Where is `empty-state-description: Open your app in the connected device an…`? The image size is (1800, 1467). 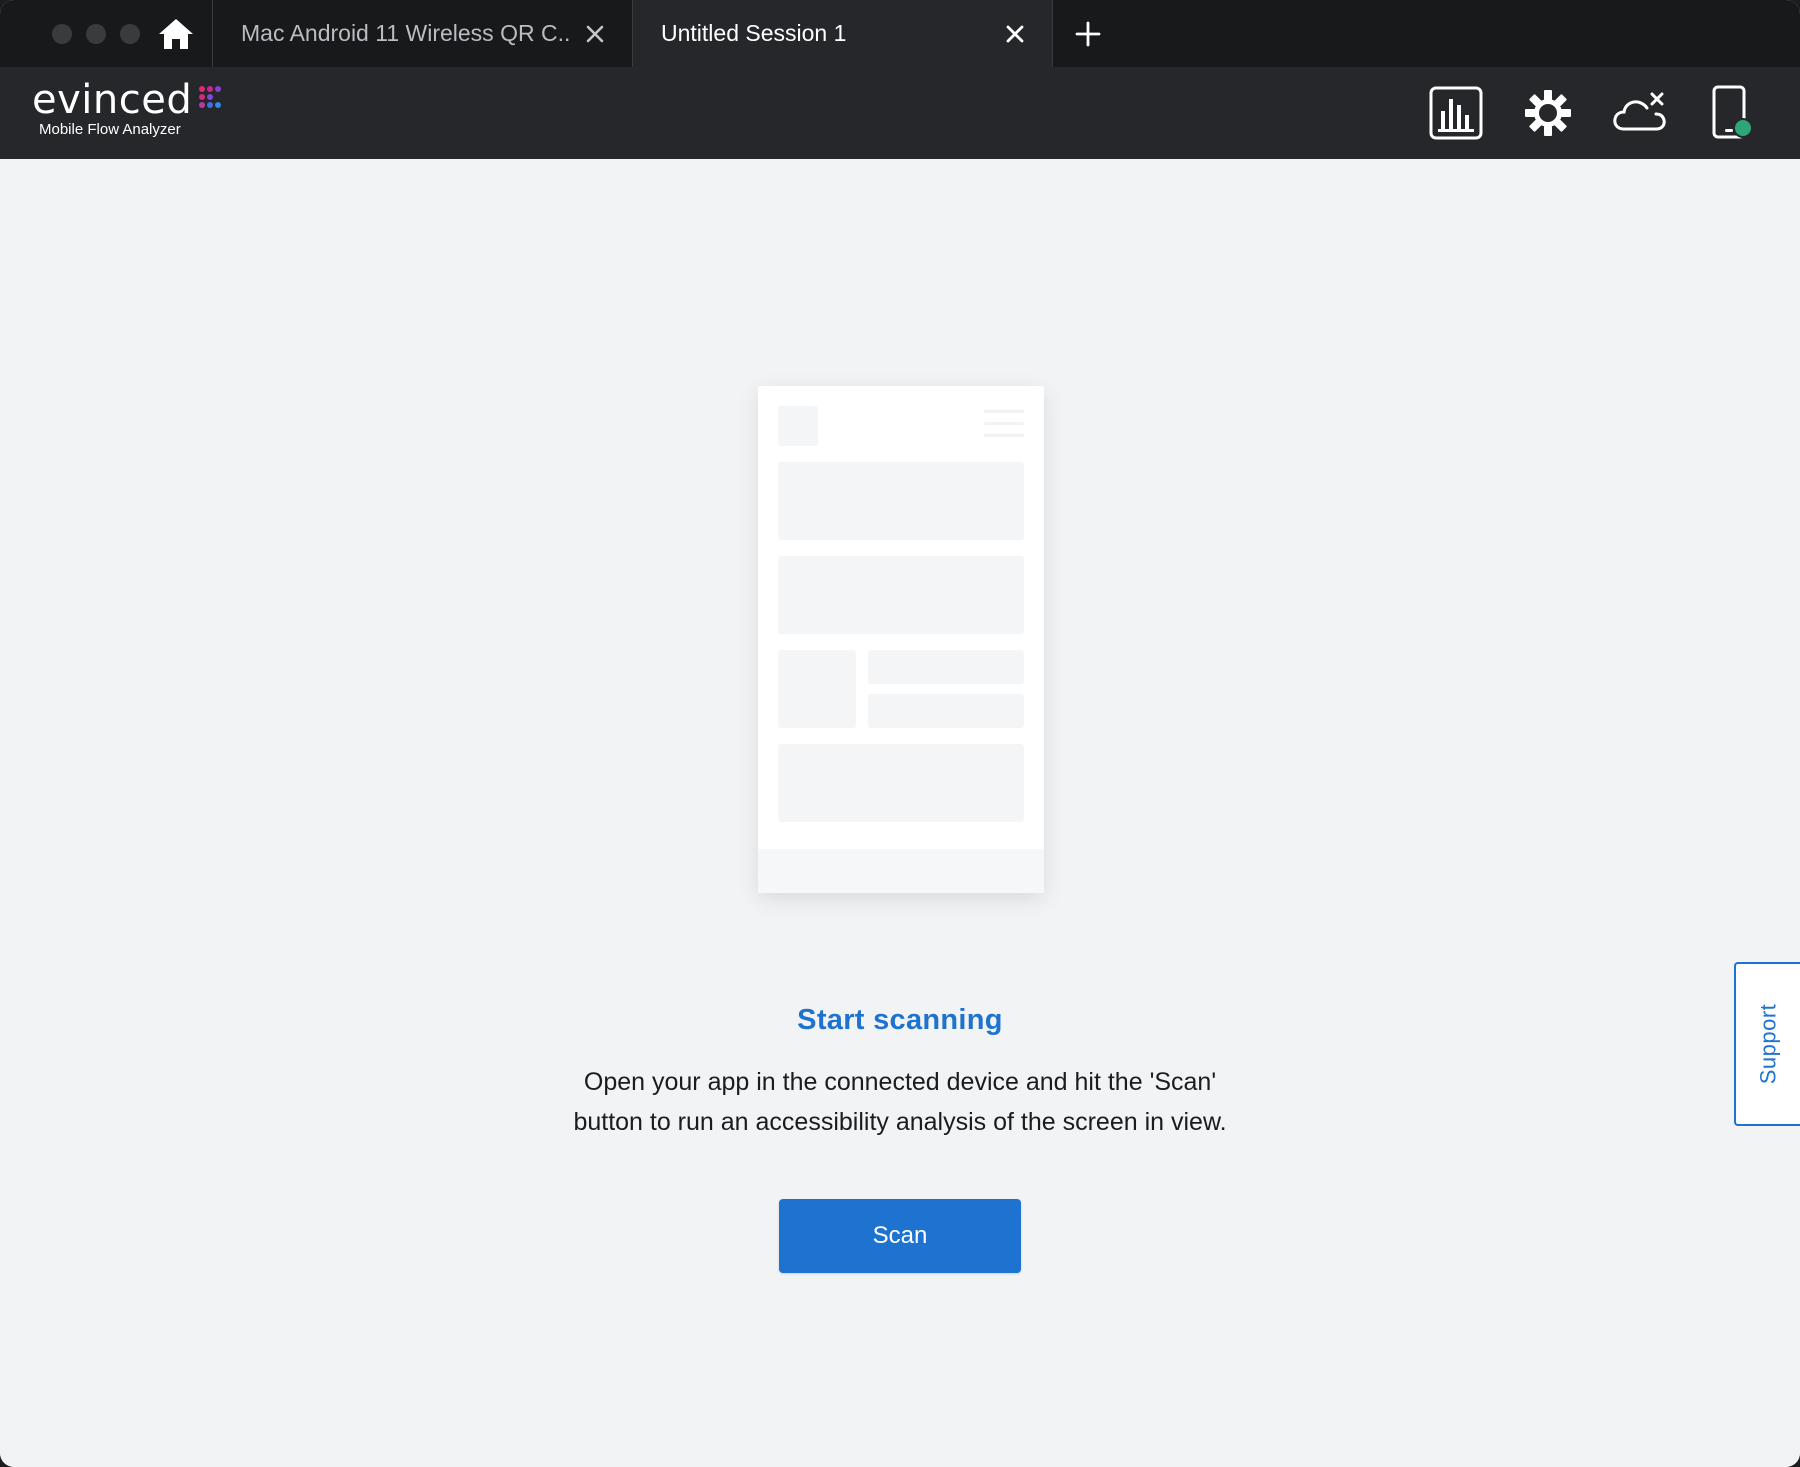 empty-state-description: Open your app in the connected device an… is located at coordinates (900, 1102).